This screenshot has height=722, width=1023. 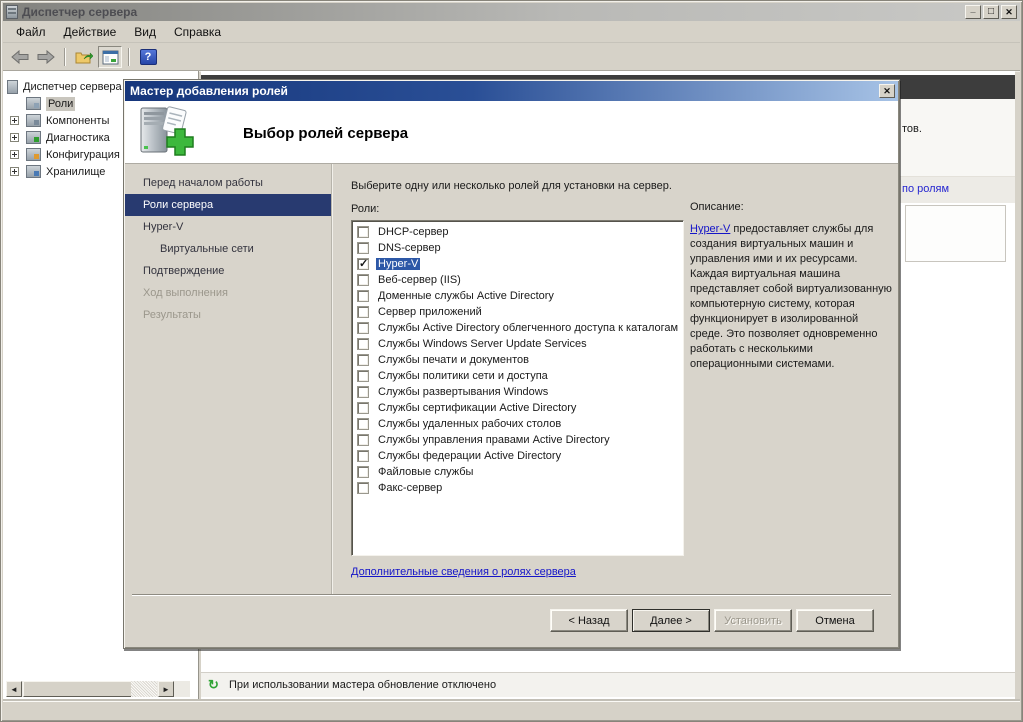 I want to click on wizard-header: Выбор ролей сервера, so click(x=511, y=132).